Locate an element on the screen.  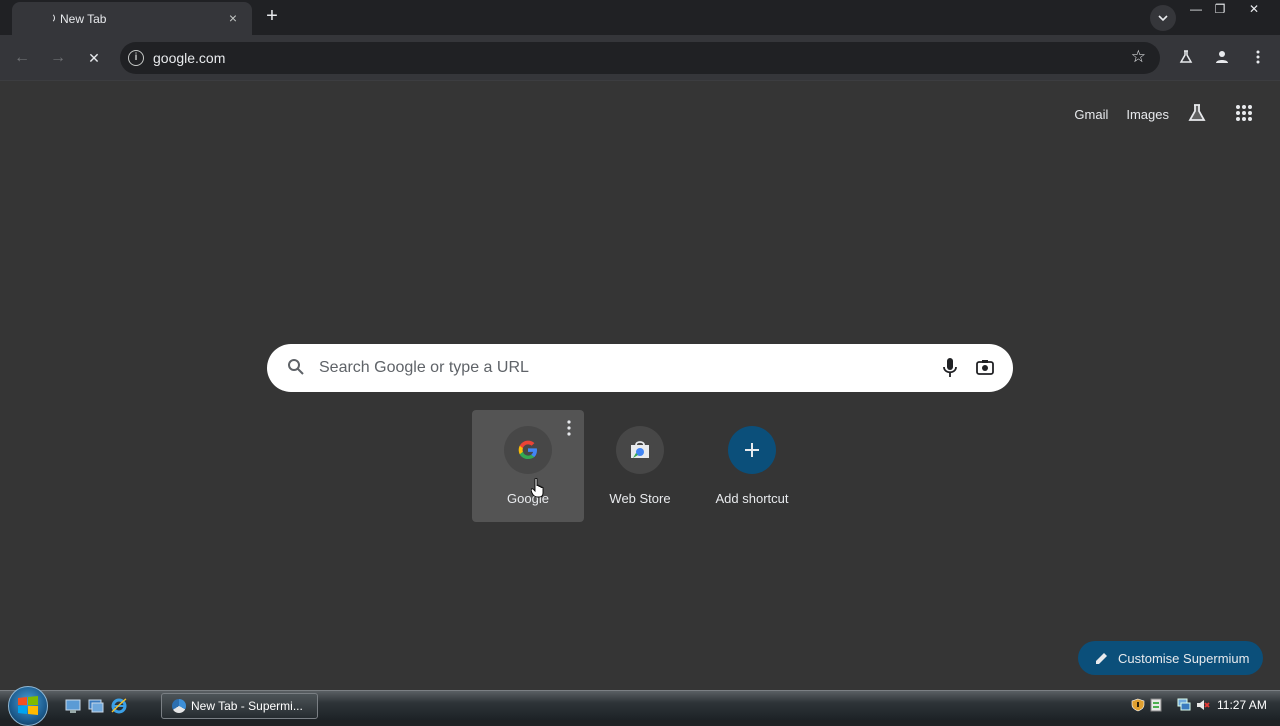
web-store-favicon is located at coordinates (640, 450).